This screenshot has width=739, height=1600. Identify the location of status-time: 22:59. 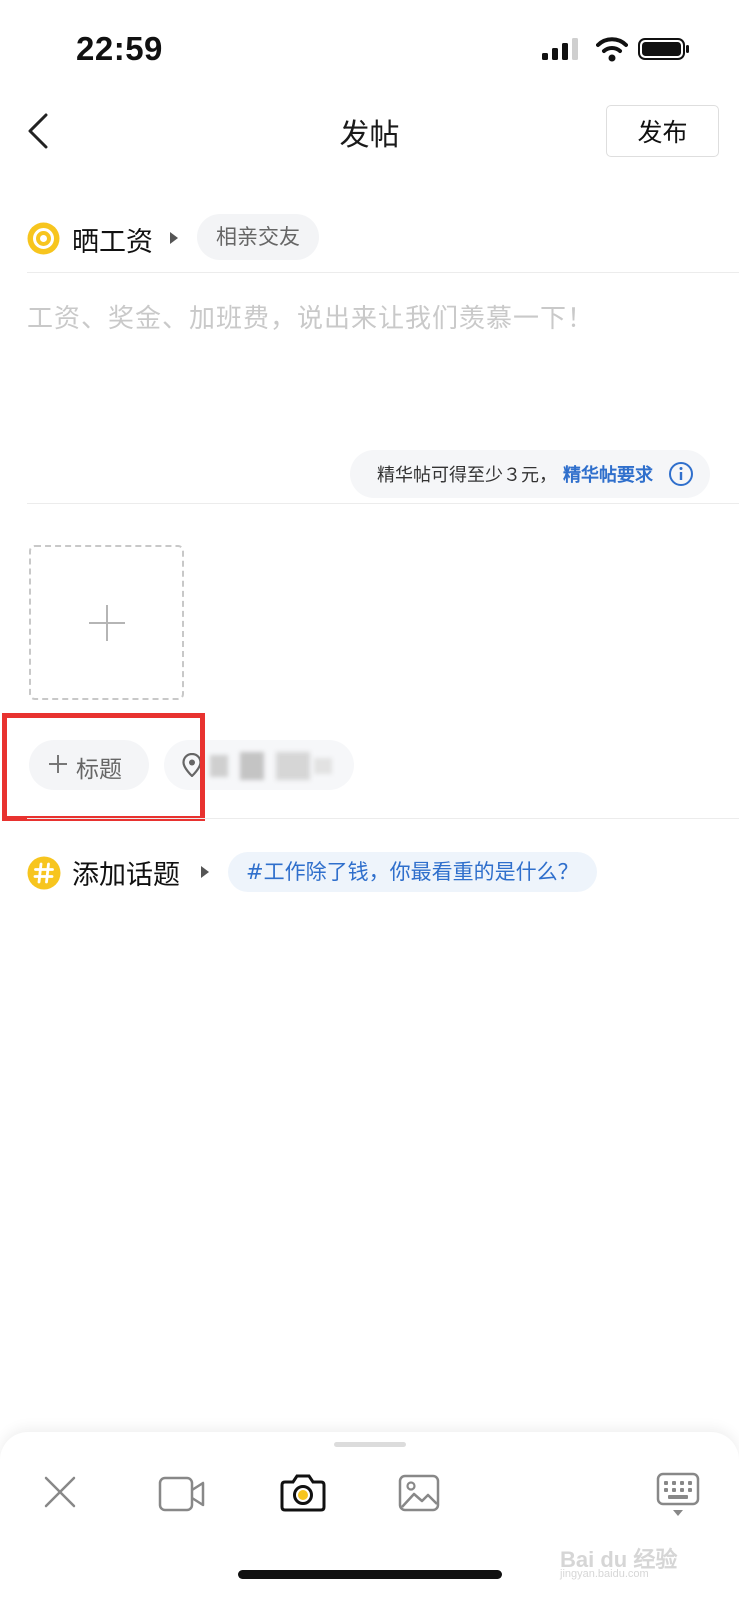
(119, 48).